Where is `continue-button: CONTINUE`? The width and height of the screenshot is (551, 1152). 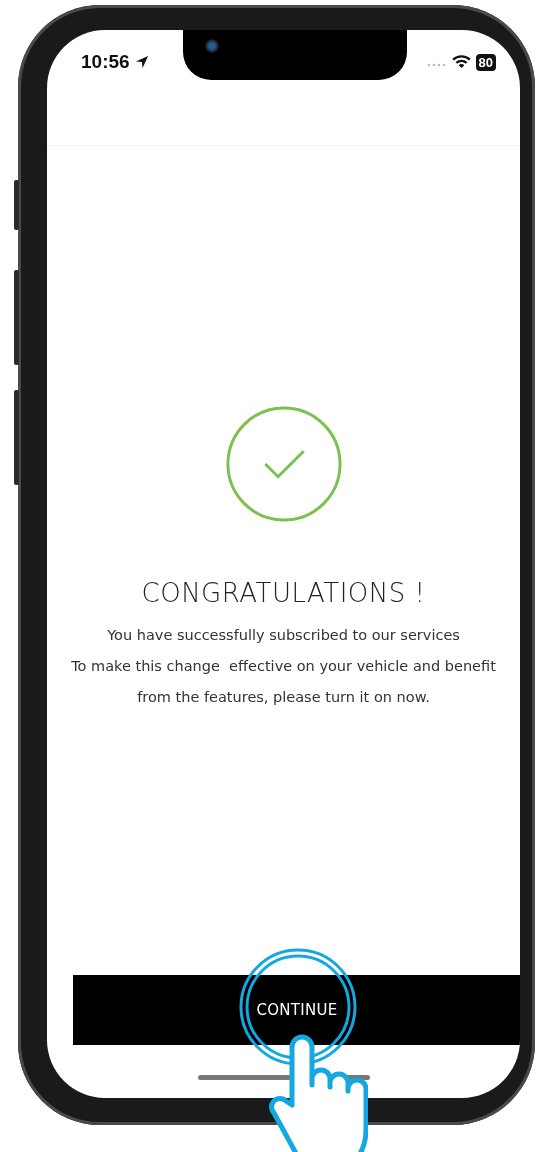
continue-button: CONTINUE is located at coordinates (296, 1010).